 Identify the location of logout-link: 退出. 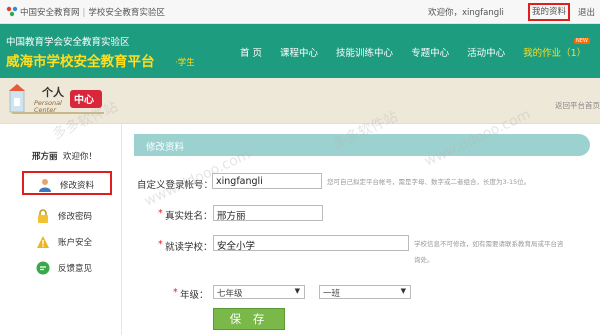
(586, 12).